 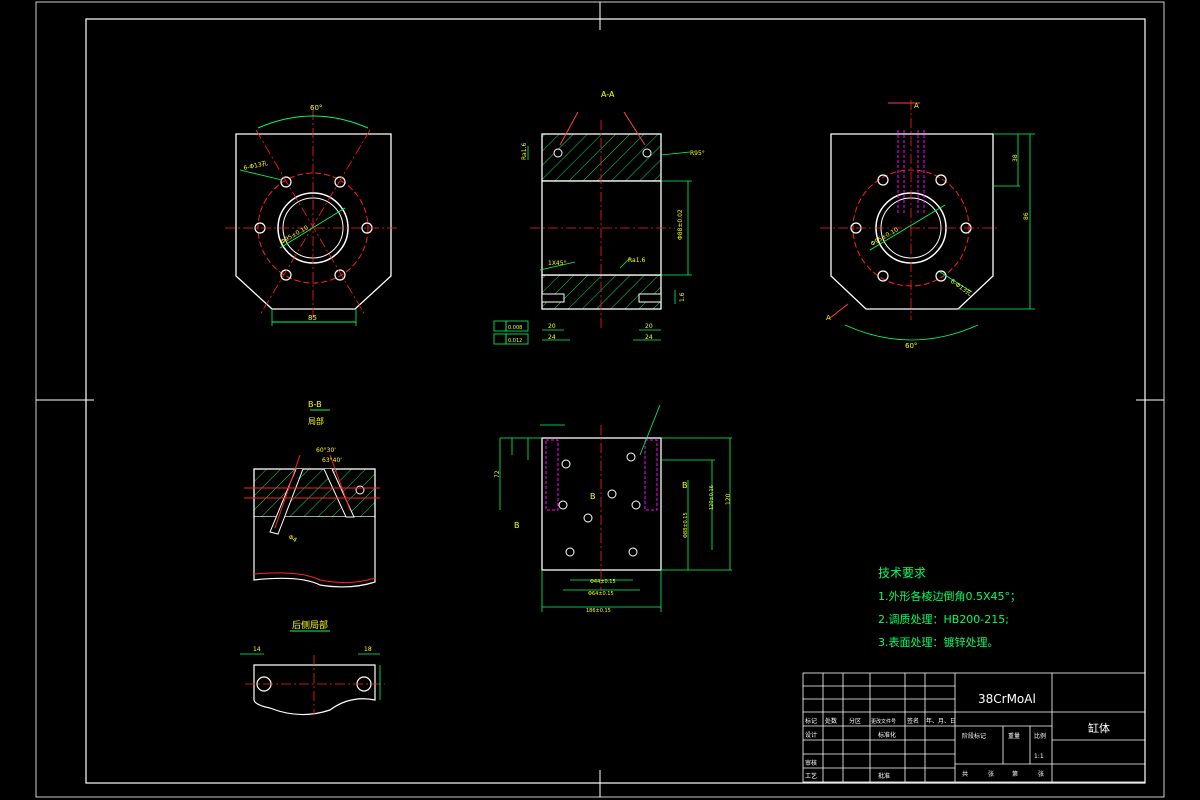 What do you see at coordinates (697, 153) in the screenshot?
I see `dim-fillet: R95°` at bounding box center [697, 153].